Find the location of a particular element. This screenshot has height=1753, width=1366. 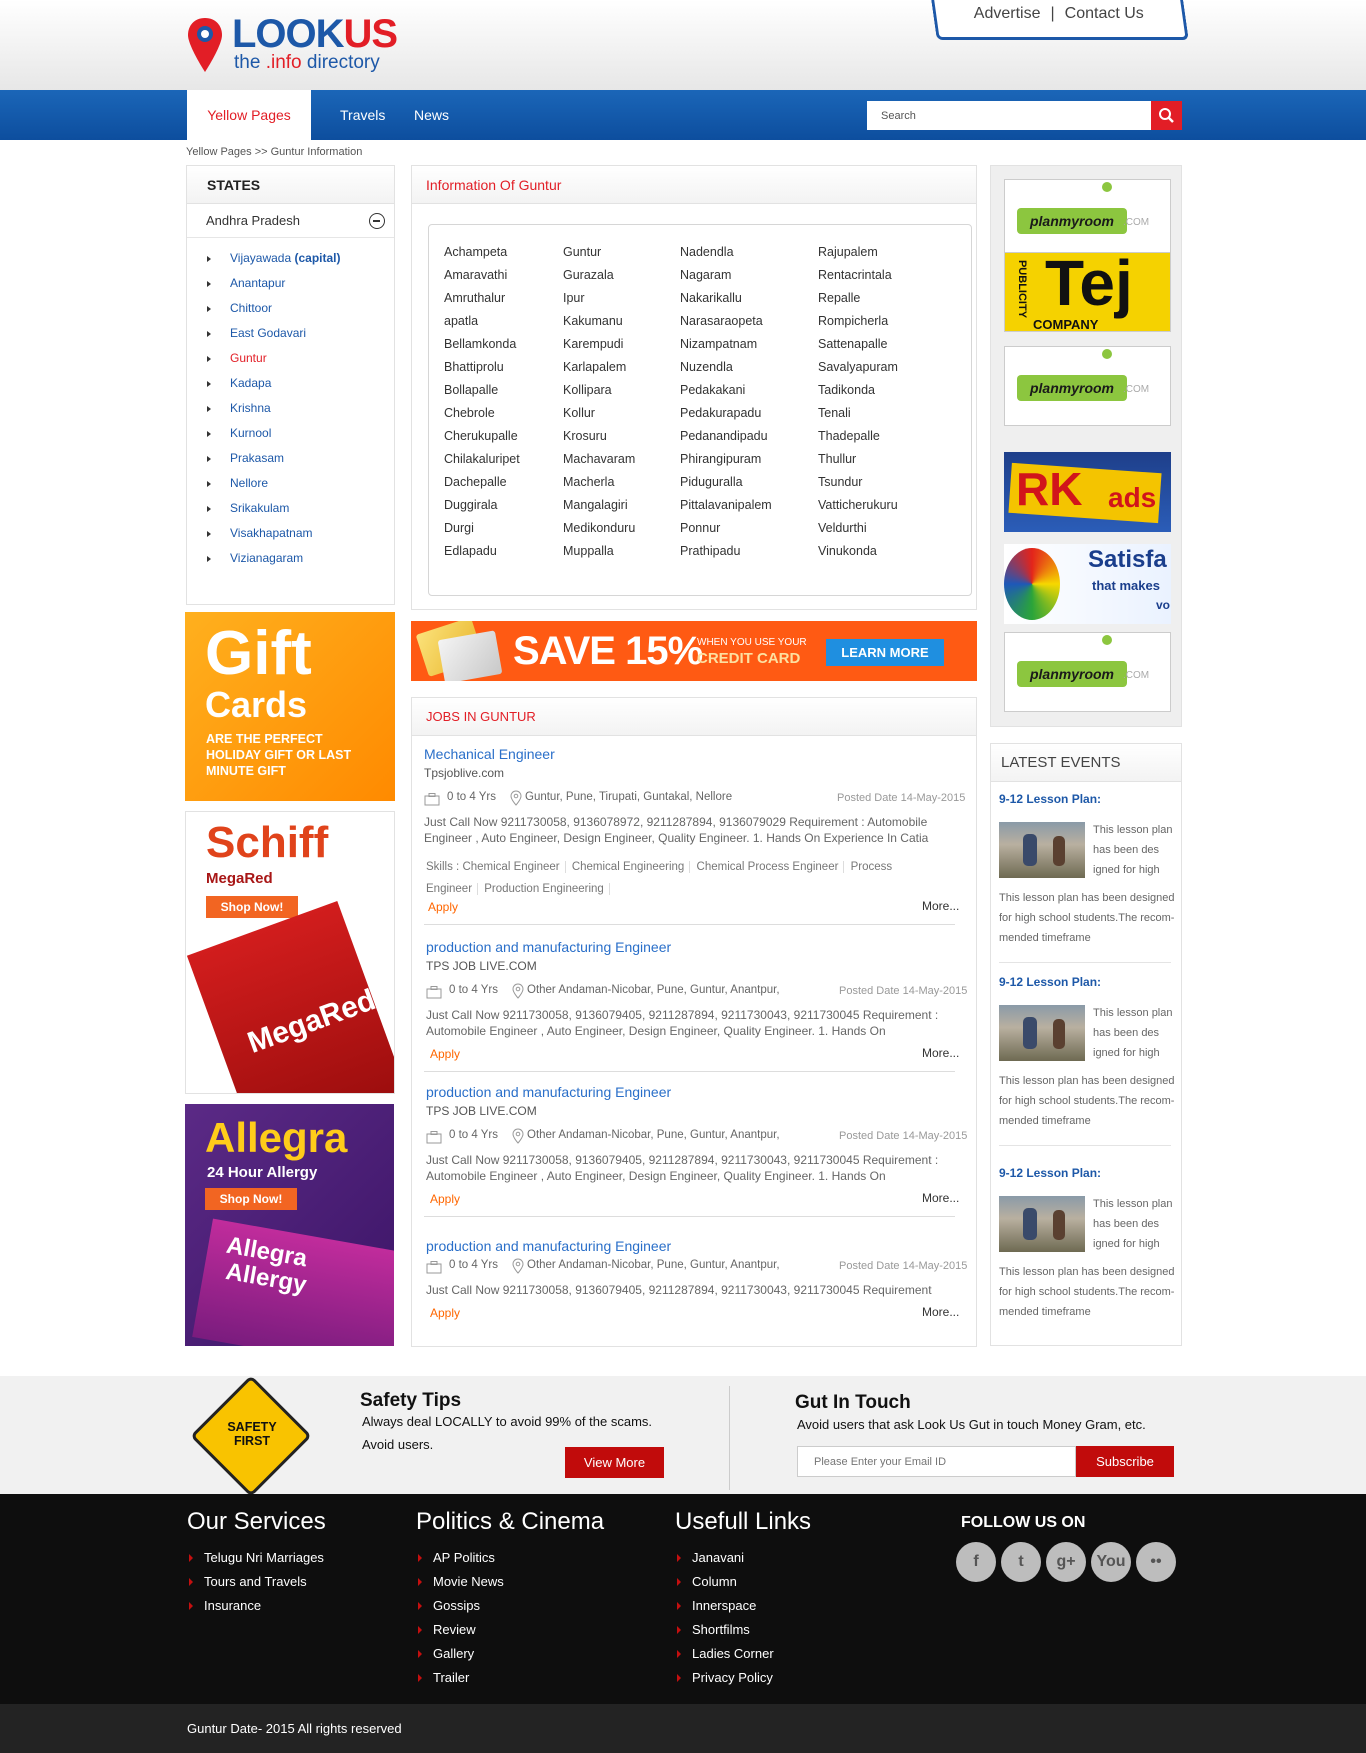

locality-item: Kollur is located at coordinates (599, 413).